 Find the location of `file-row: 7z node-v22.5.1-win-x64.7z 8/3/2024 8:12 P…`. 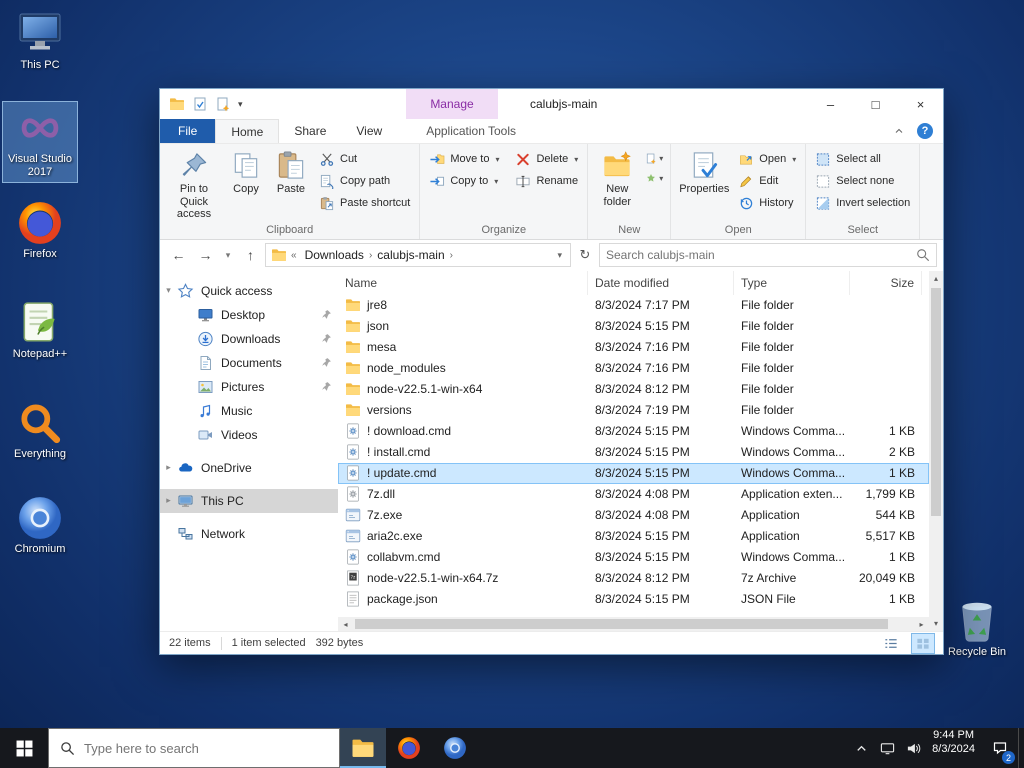

file-row: 7z node-v22.5.1-win-x64.7z 8/3/2024 8:12 P… is located at coordinates (633, 578).